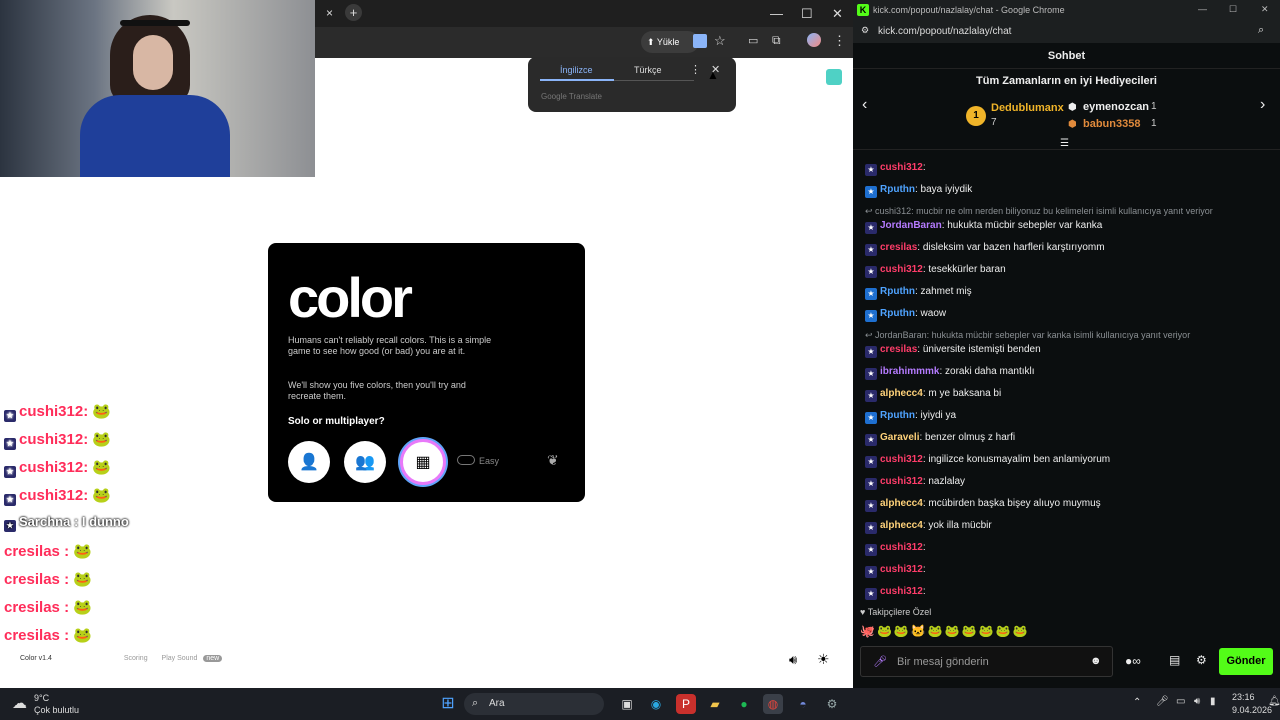 This screenshot has height=720, width=1280. I want to click on easy-toggle, so click(466, 460).